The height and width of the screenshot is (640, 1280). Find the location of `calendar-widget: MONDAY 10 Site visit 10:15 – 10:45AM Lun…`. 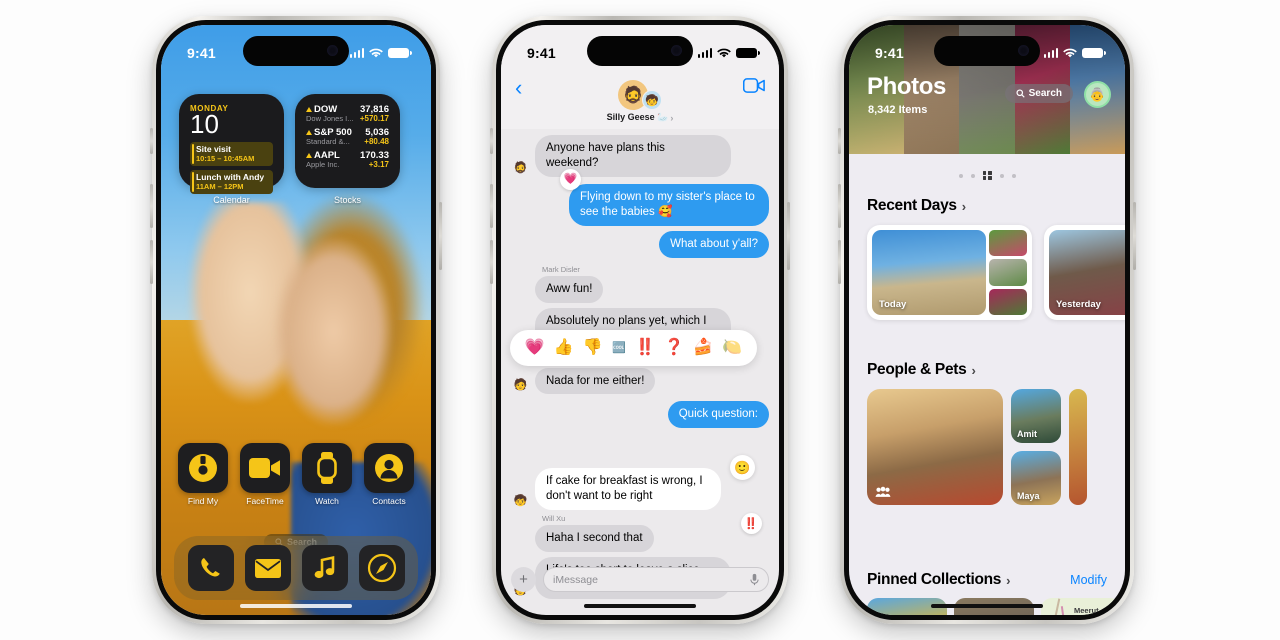

calendar-widget: MONDAY 10 Site visit 10:15 – 10:45AM Lun… is located at coordinates (231, 149).